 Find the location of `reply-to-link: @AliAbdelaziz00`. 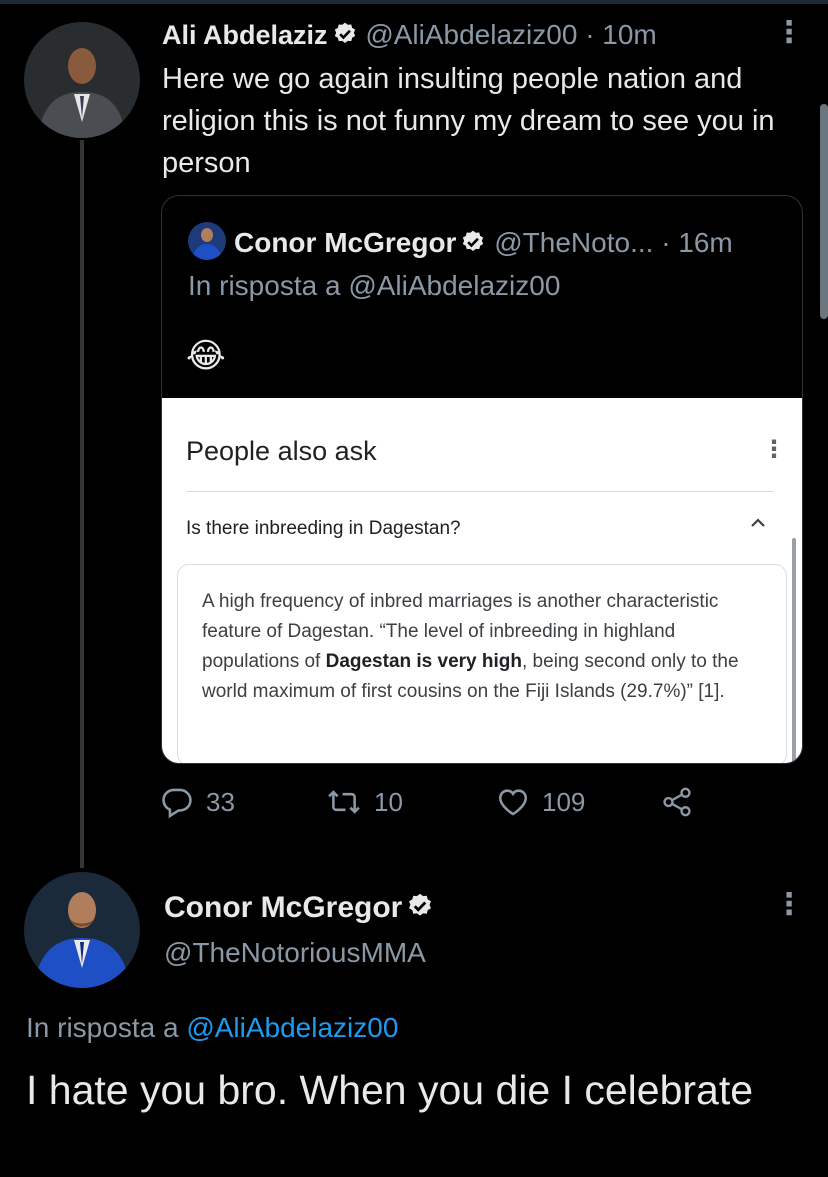

reply-to-link: @AliAbdelaziz00 is located at coordinates (292, 1027).